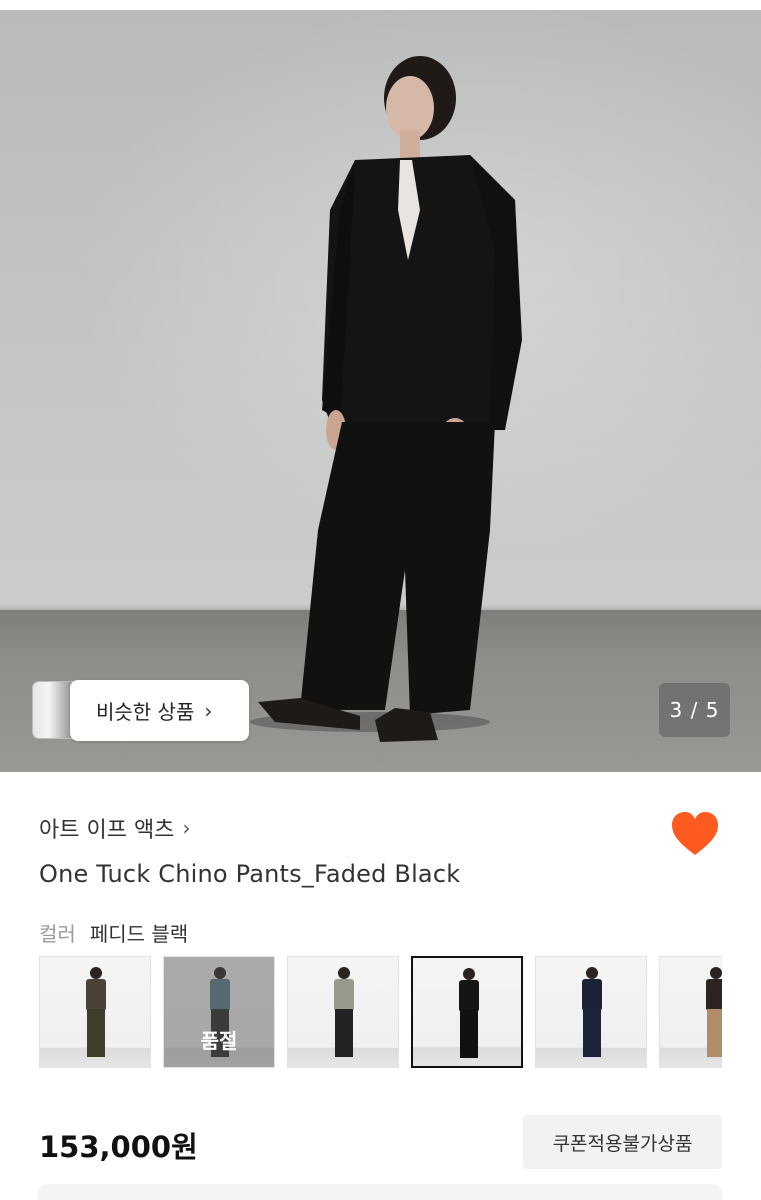 This screenshot has height=1200, width=761. I want to click on color-swatch-selected, so click(467, 1012).